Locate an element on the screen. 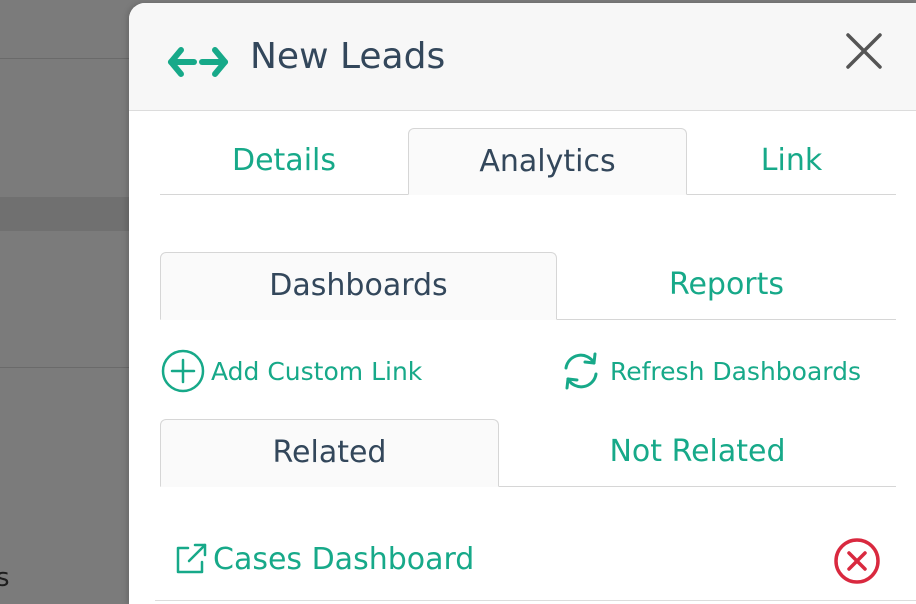  background-text: s is located at coordinates (5, 578).